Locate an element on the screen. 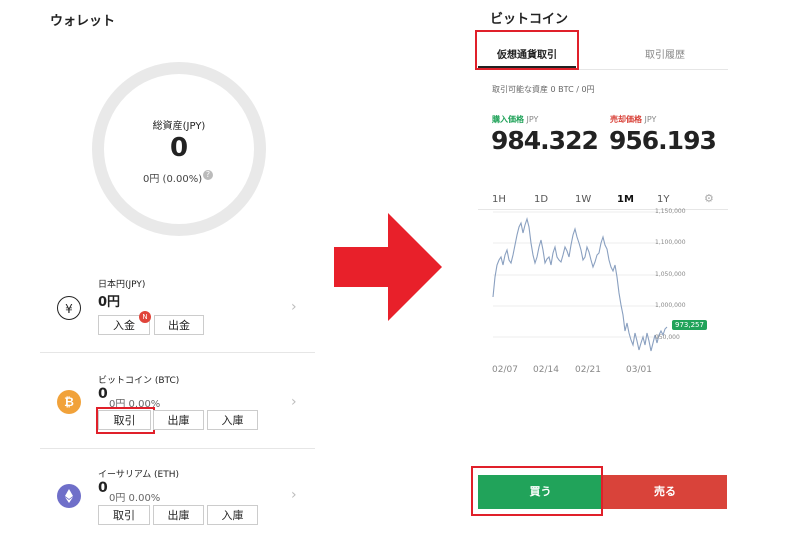 Image resolution: width=790 pixels, height=534 pixels. buy-price: 984.322 is located at coordinates (545, 140).